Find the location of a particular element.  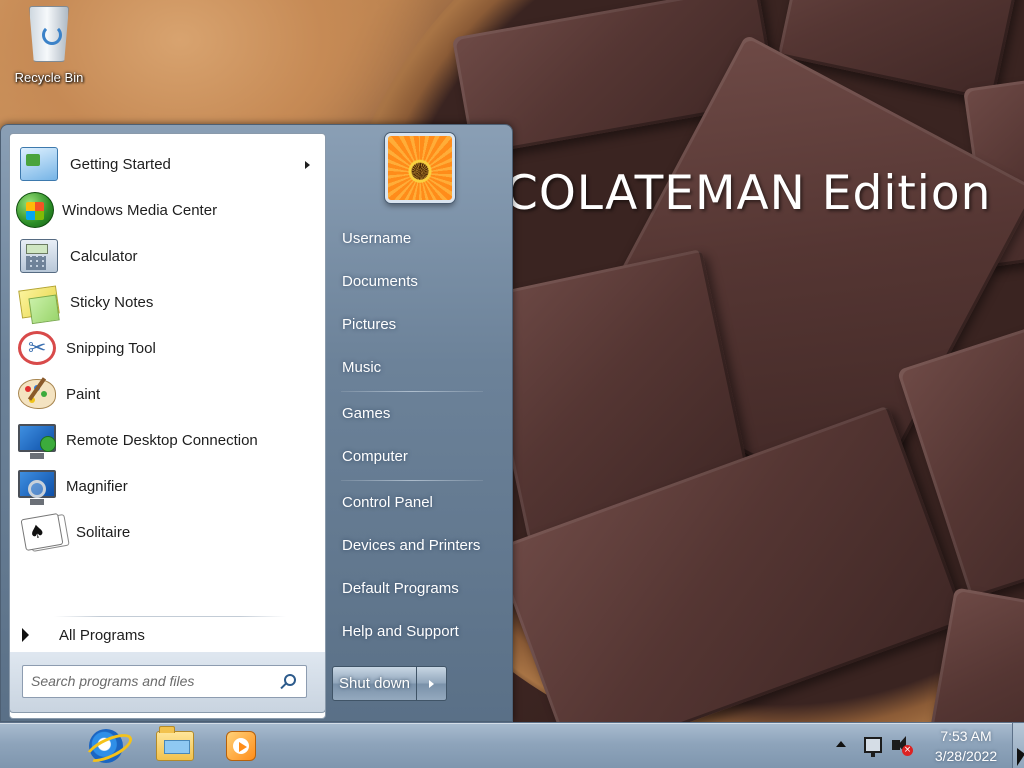

all-programs-label: All Programs is located at coordinates (102, 635).